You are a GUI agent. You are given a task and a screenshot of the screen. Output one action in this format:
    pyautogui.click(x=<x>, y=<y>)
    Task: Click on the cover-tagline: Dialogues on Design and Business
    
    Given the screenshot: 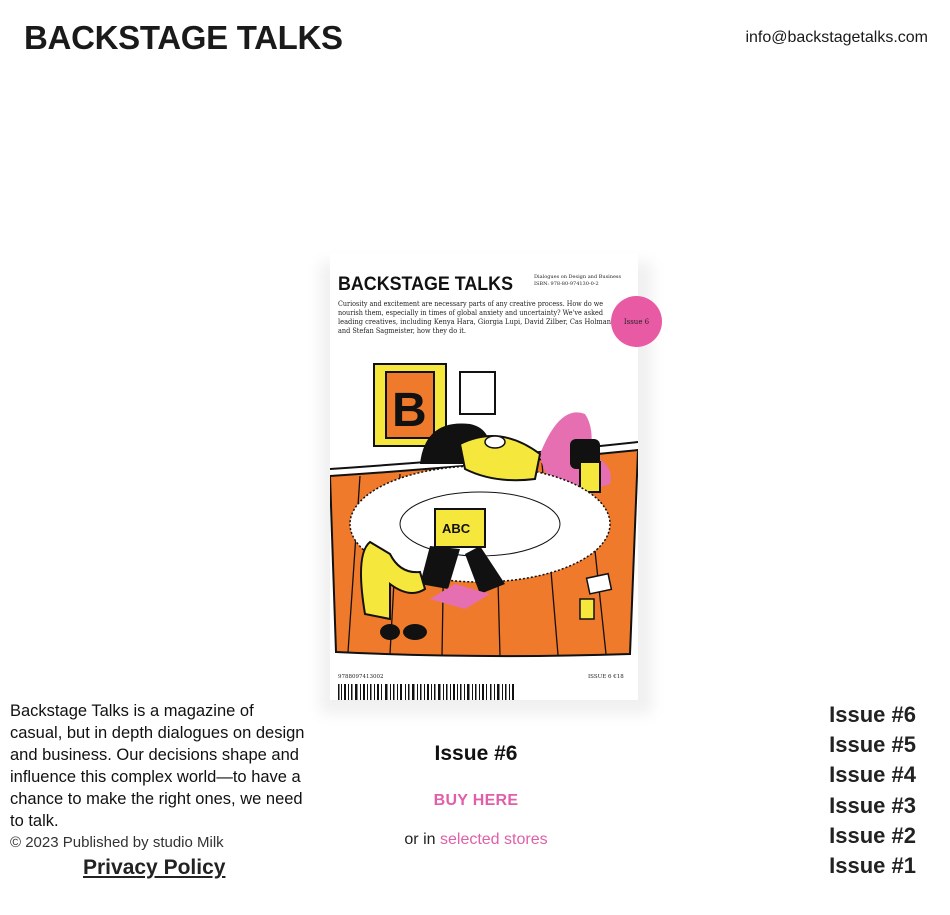 What is the action you would take?
    pyautogui.click(x=577, y=277)
    